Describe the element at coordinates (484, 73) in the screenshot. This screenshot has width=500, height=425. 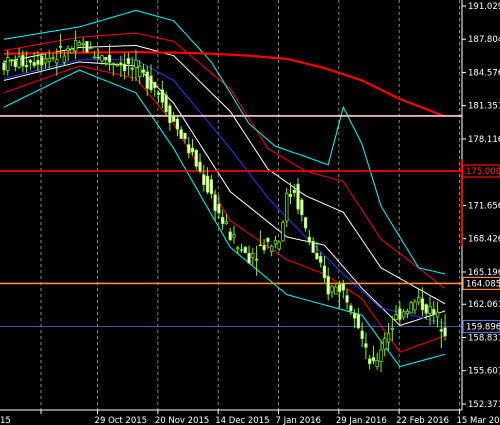
I see `y-tick-label: 184.576` at that location.